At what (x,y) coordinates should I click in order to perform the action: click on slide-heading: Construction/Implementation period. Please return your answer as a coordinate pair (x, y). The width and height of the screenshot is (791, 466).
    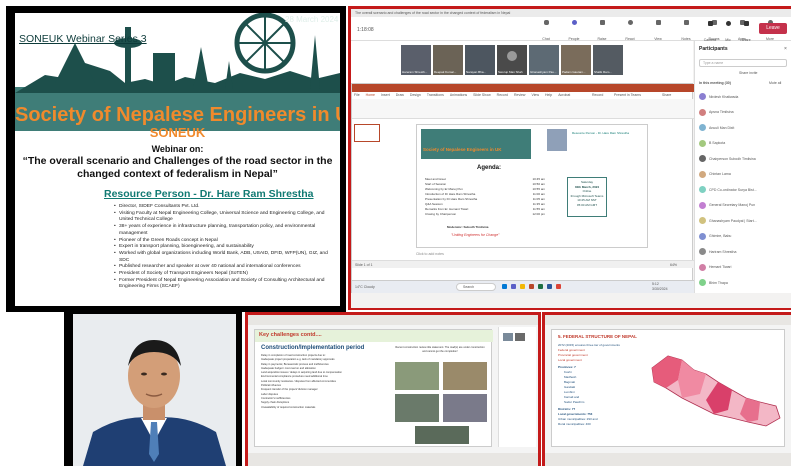
    Looking at the image, I should click on (313, 348).